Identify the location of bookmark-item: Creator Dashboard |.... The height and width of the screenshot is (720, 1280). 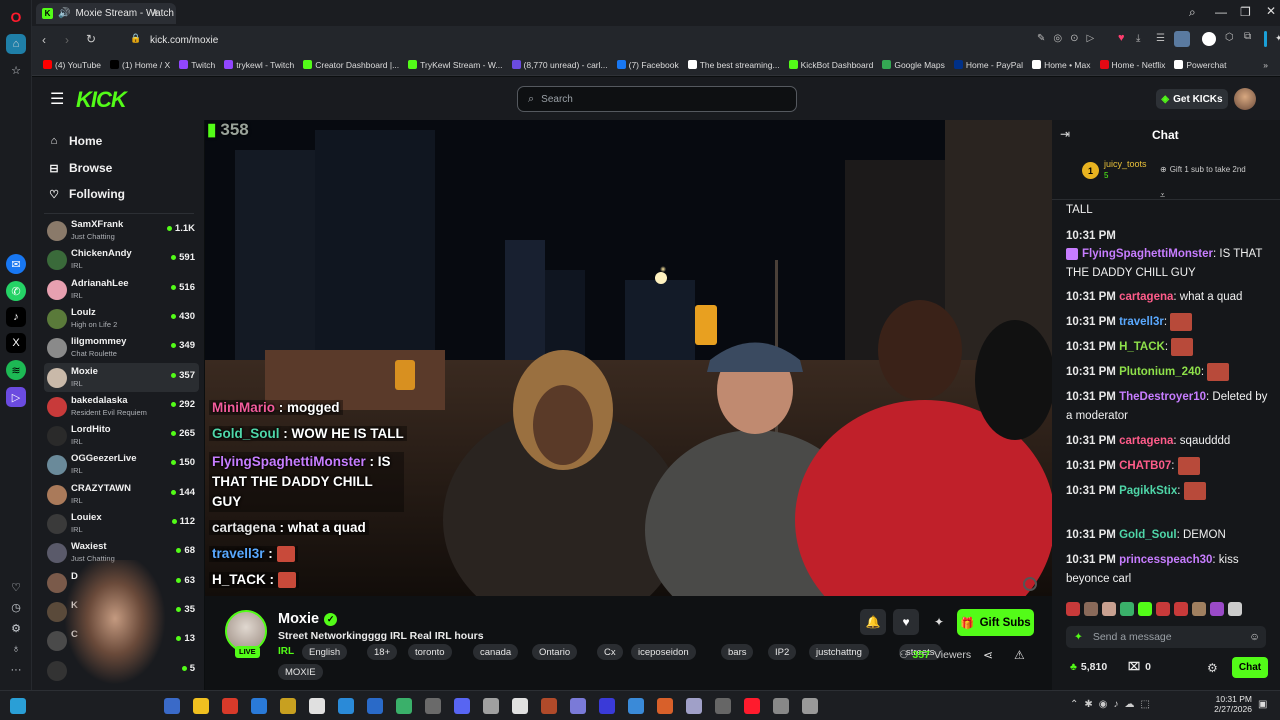
(351, 65).